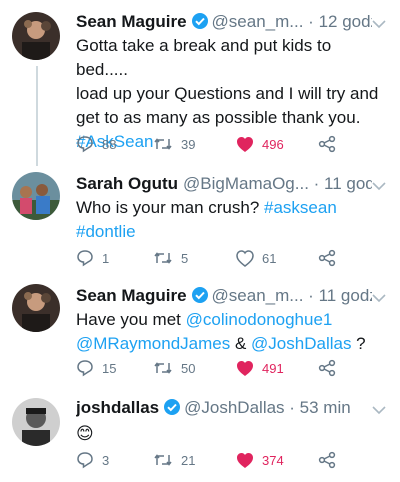  I want to click on like-count: 374, so click(273, 460).